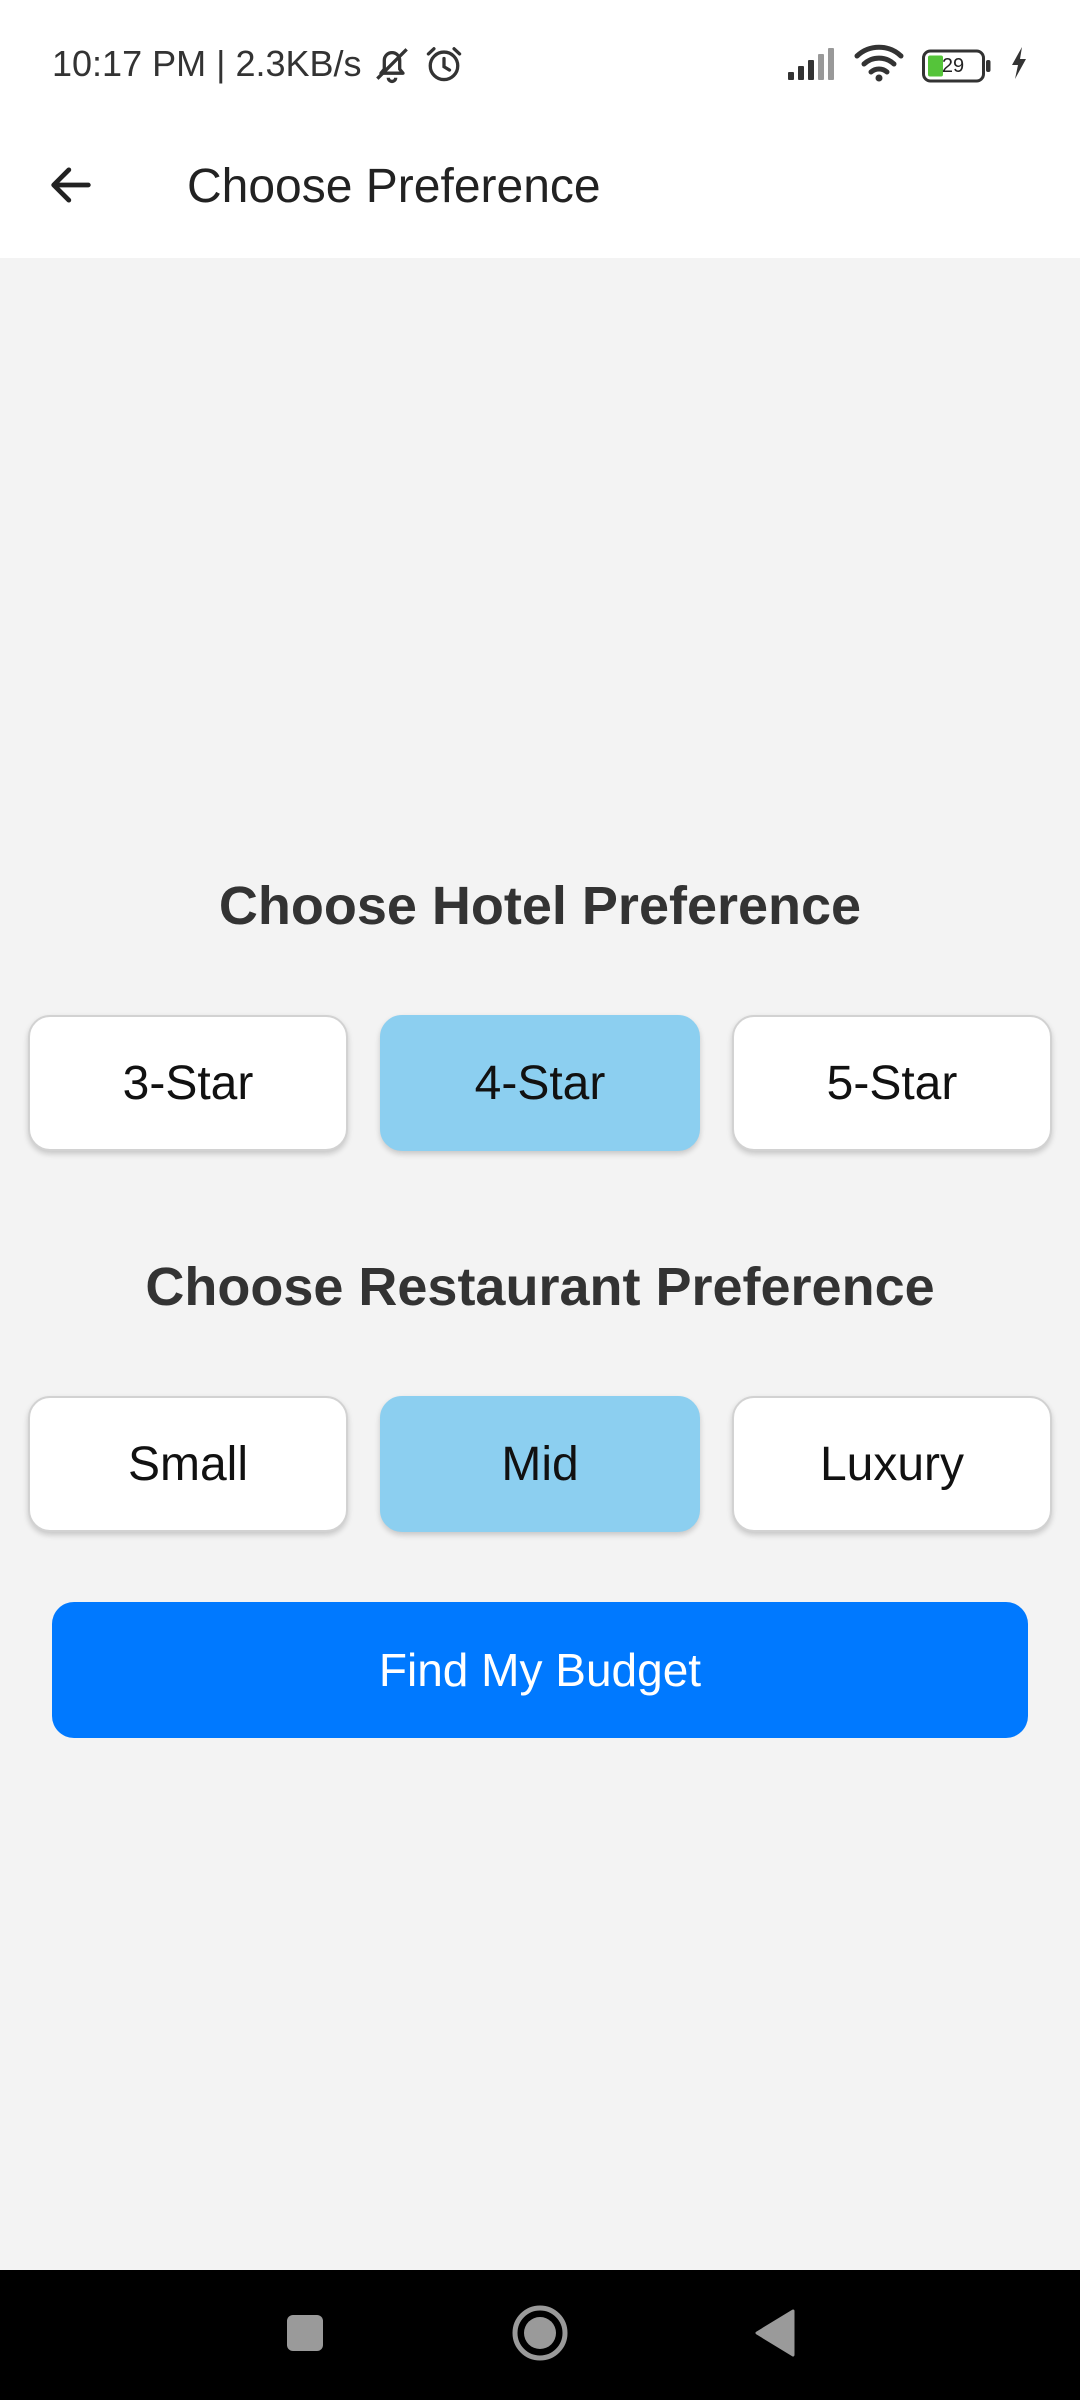  What do you see at coordinates (812, 65) in the screenshot?
I see `signal-icon` at bounding box center [812, 65].